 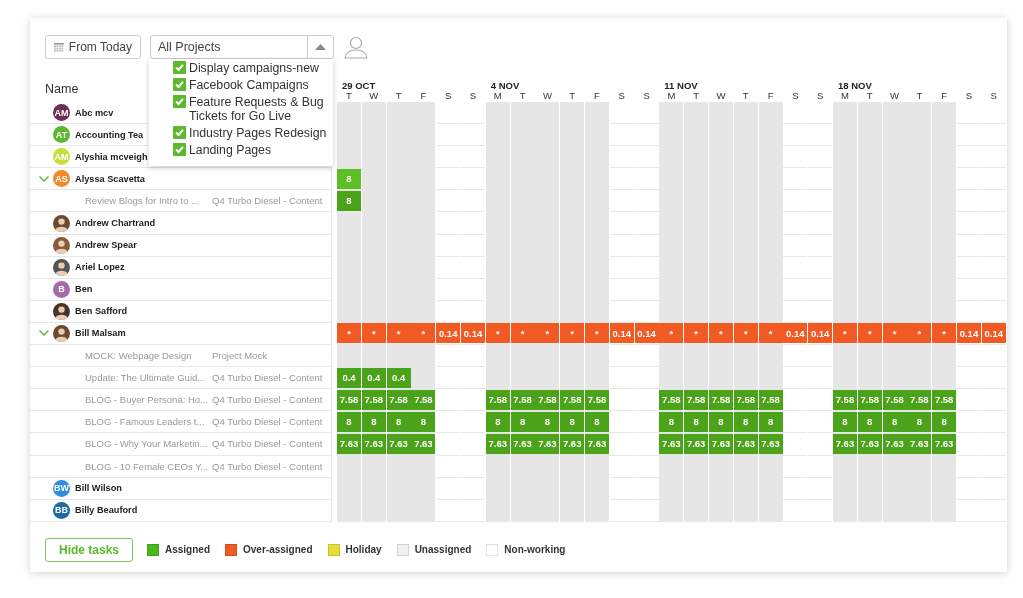 What do you see at coordinates (93, 47) in the screenshot?
I see `from-today-button: From Today` at bounding box center [93, 47].